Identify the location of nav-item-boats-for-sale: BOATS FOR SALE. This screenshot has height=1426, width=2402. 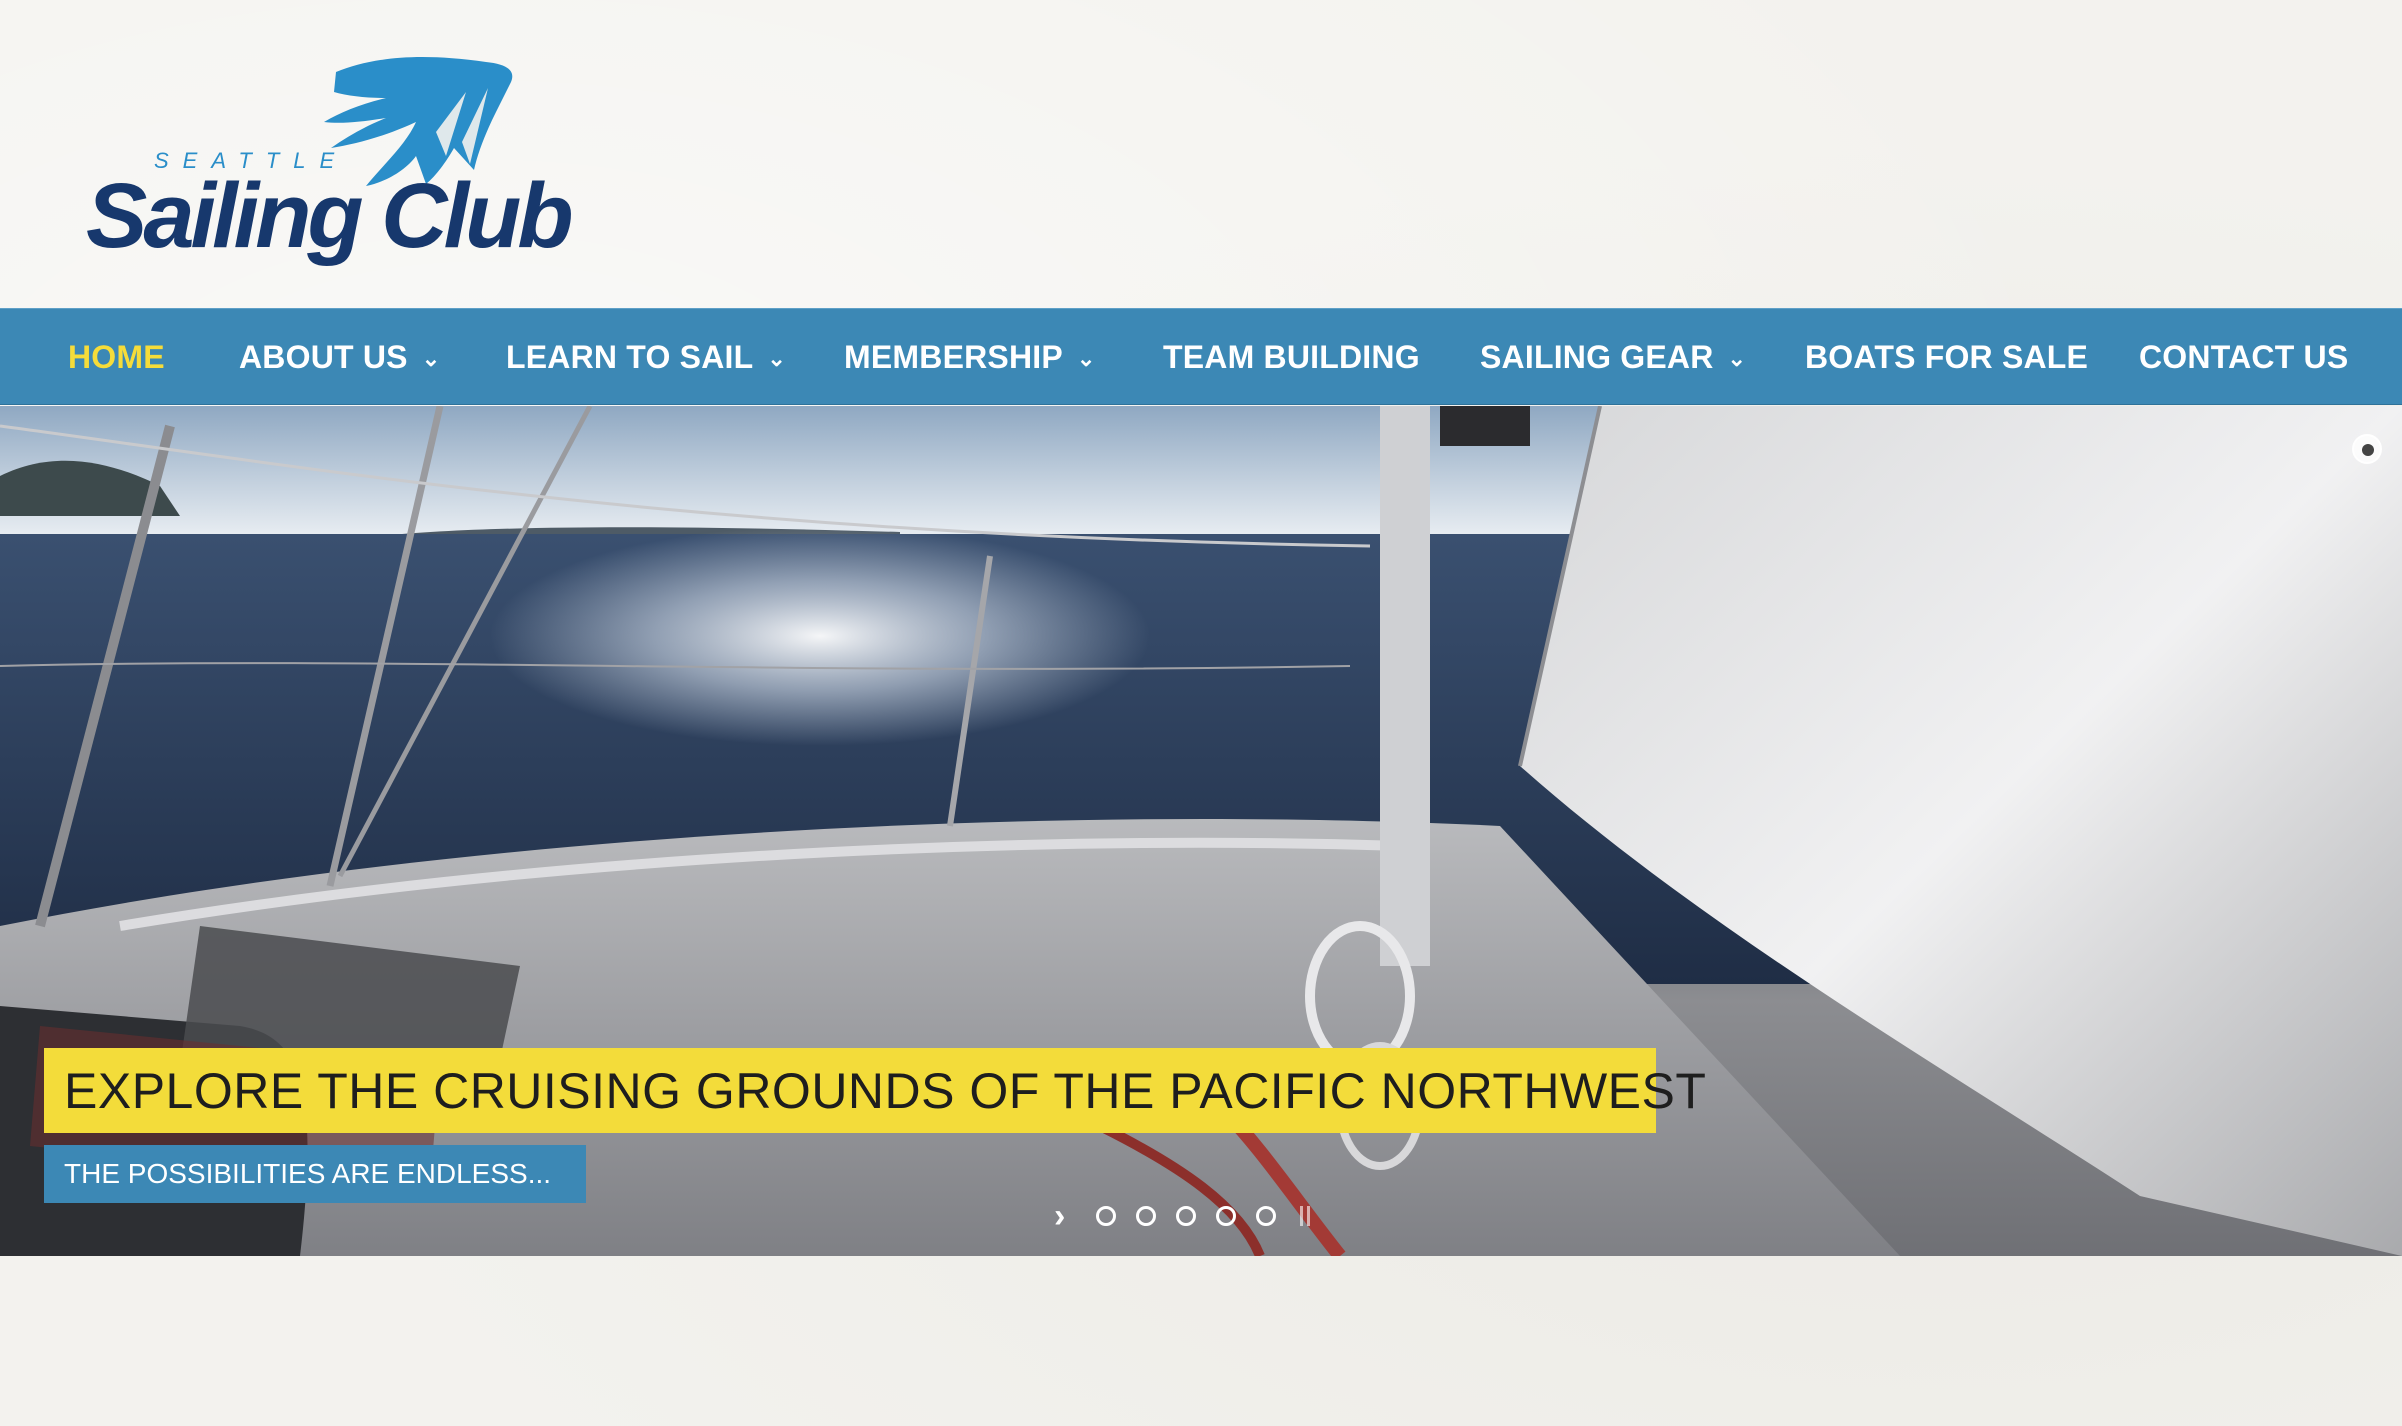
(1946, 357).